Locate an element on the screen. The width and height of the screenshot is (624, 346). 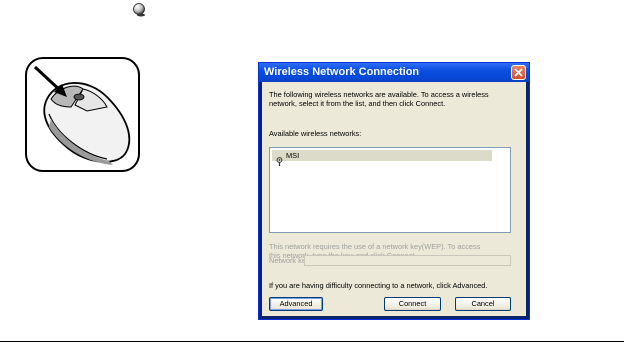
connect-button: Connect is located at coordinates (412, 304).